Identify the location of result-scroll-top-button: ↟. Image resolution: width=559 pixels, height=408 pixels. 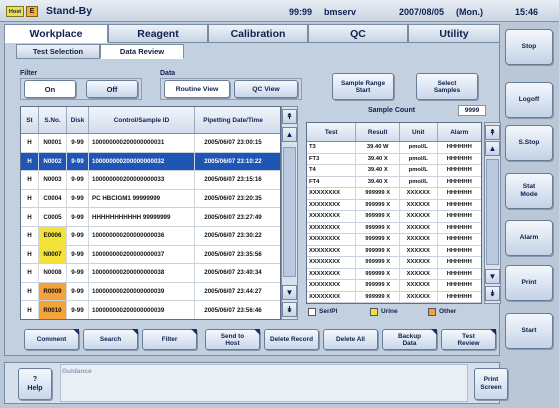
(492, 132).